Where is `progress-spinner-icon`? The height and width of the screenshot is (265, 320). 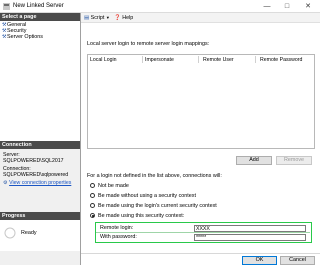 progress-spinner-icon is located at coordinates (10, 233).